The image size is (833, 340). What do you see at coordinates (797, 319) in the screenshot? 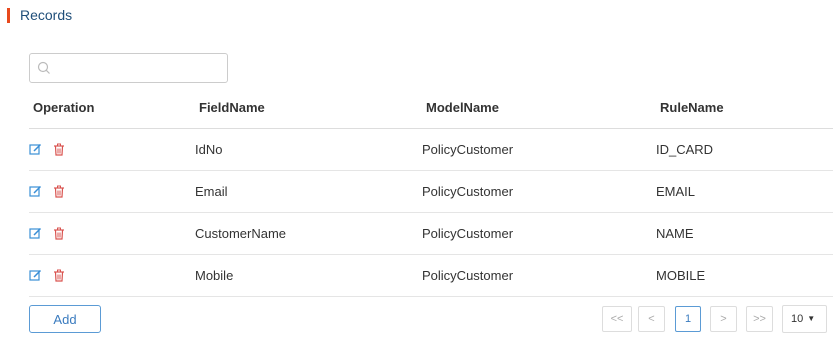
I see `page-size-value: 10` at bounding box center [797, 319].